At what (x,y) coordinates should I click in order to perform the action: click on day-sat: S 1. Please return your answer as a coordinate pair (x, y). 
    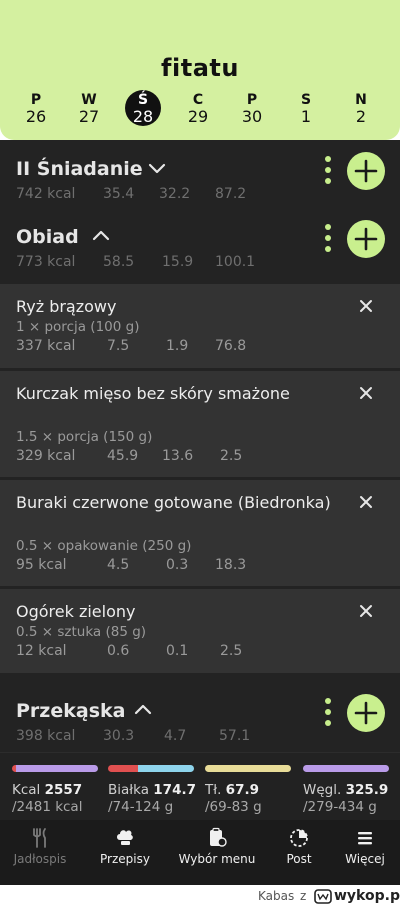
    Looking at the image, I should click on (306, 109).